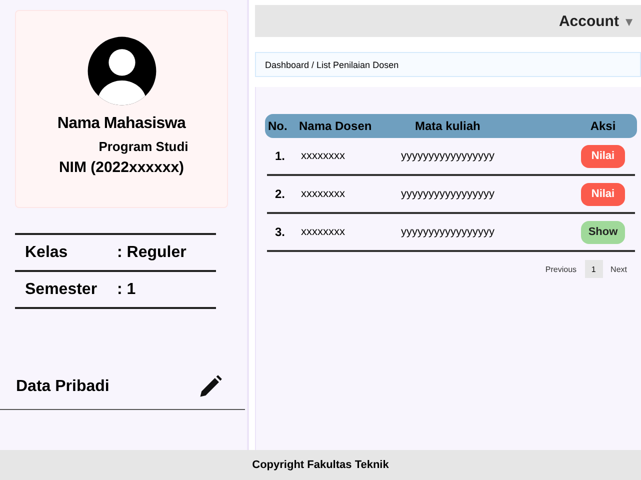  What do you see at coordinates (593, 269) in the screenshot?
I see `page-button: 1` at bounding box center [593, 269].